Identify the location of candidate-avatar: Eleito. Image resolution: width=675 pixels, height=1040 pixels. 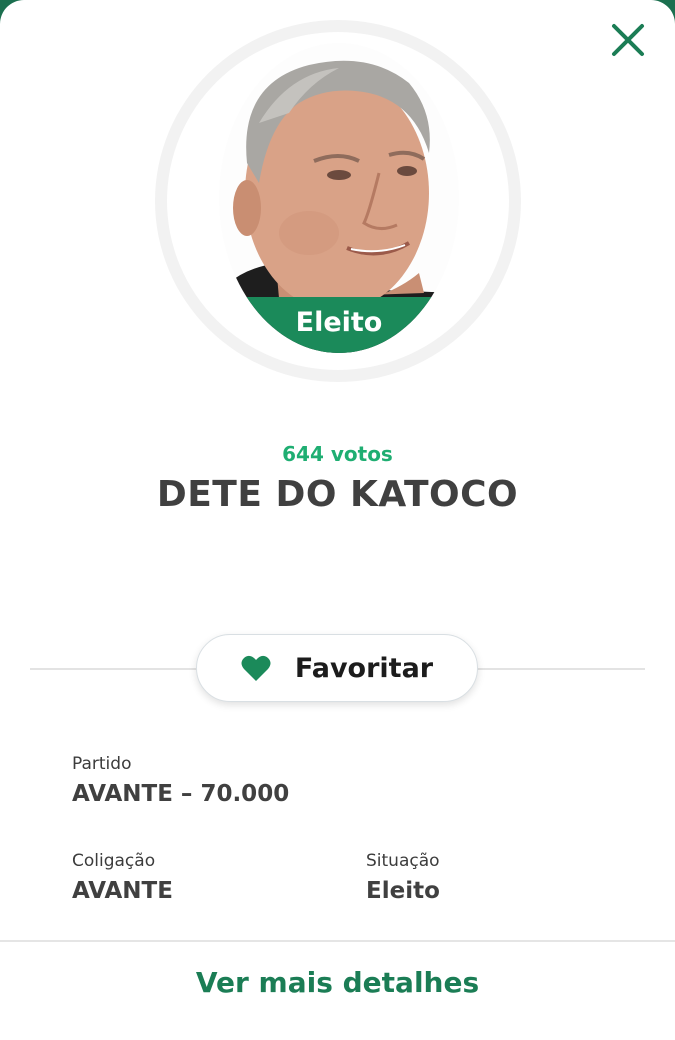
(339, 198).